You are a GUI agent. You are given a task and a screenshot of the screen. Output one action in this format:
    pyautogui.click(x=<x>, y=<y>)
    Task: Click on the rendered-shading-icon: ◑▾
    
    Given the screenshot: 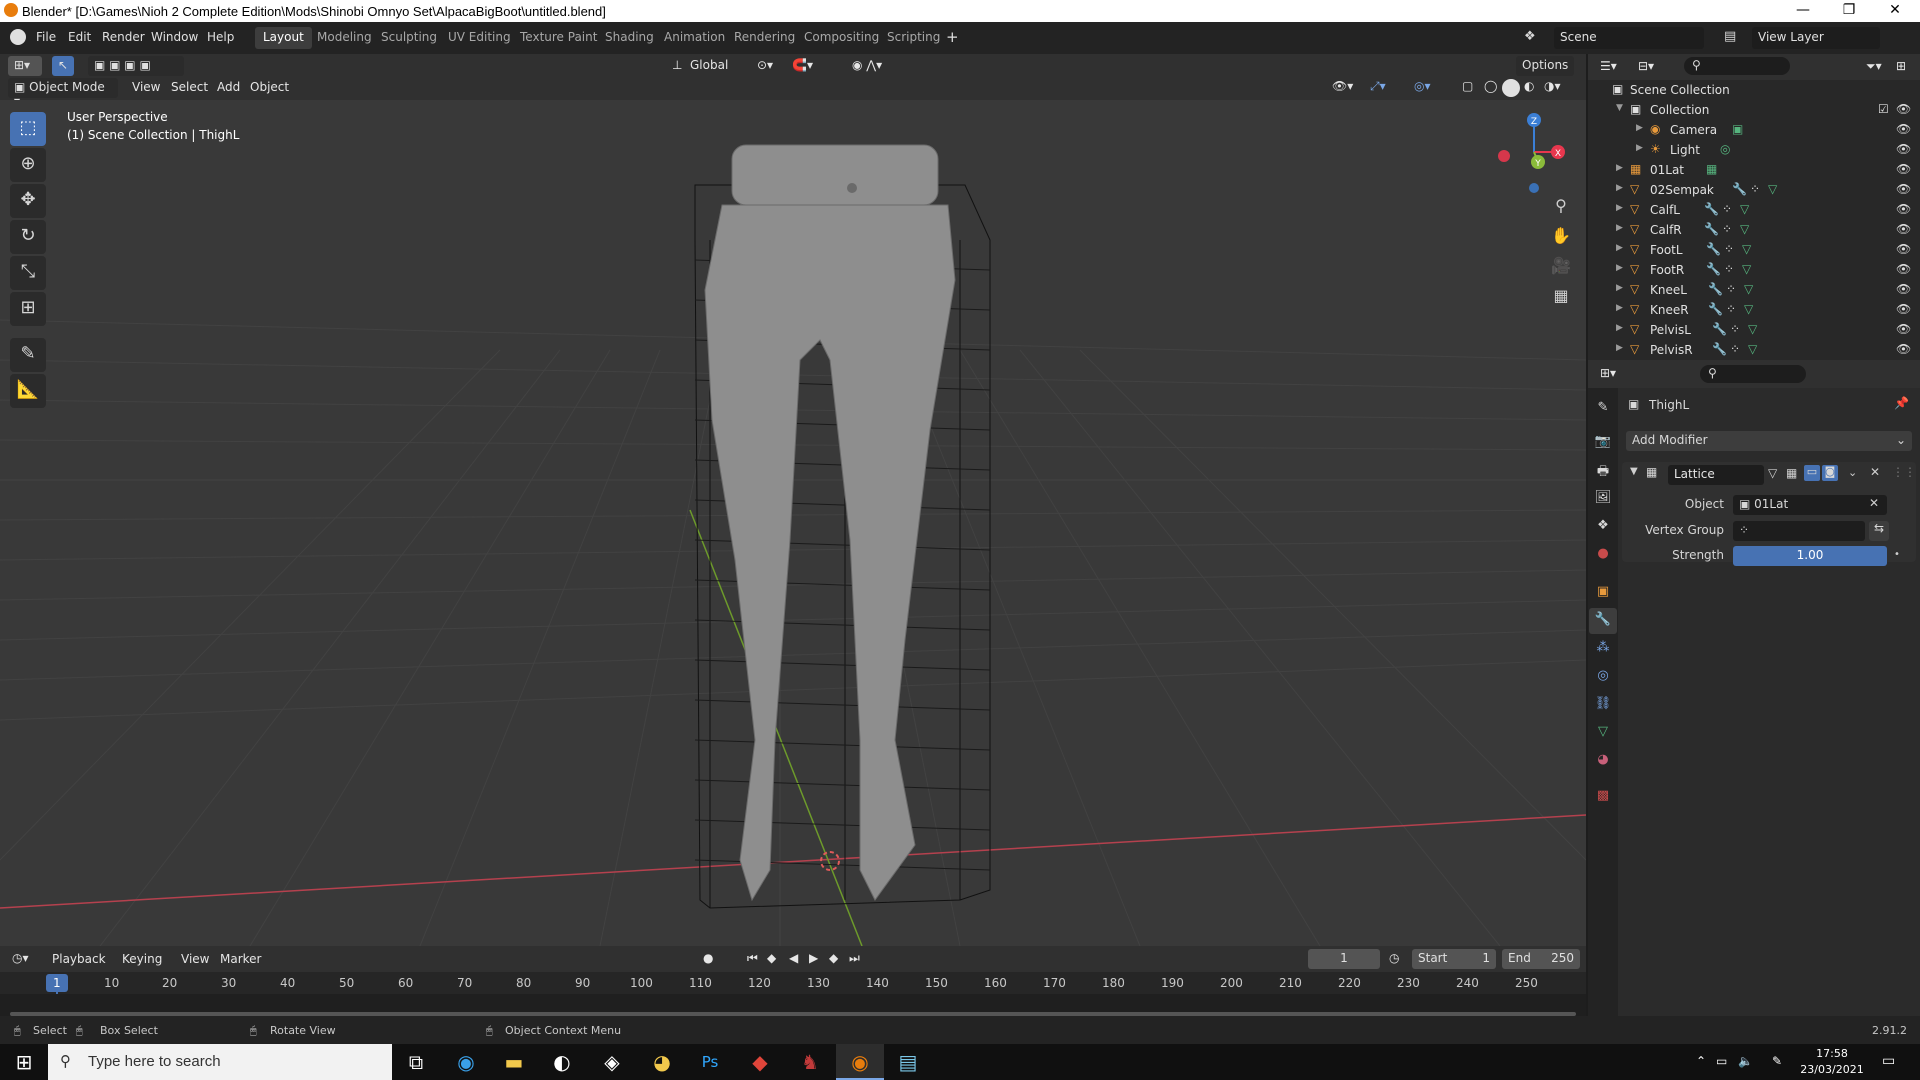 What is the action you would take?
    pyautogui.click(x=1552, y=86)
    